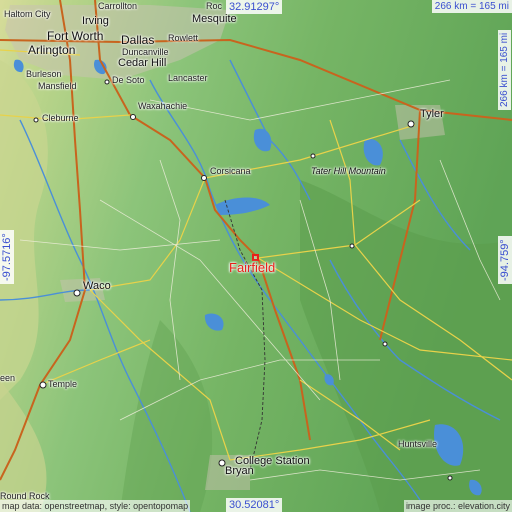  I want to click on city-label-cedar-hill: Cedar Hill, so click(142, 63).